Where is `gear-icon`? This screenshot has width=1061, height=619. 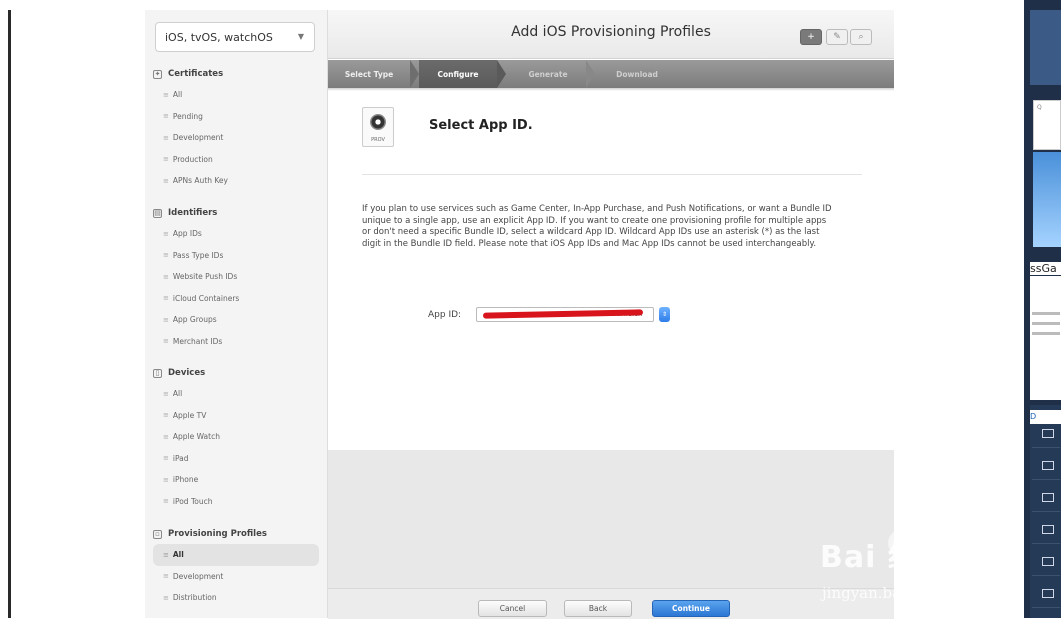 gear-icon is located at coordinates (378, 122).